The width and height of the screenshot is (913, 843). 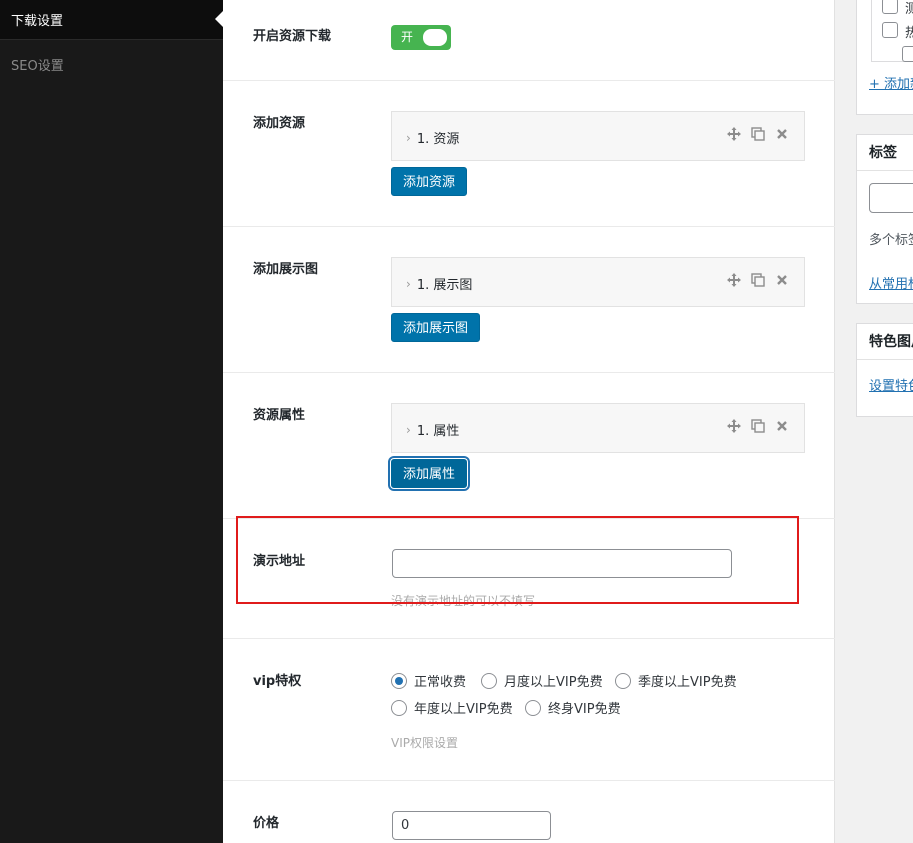 I want to click on download-toggle: 开, so click(x=421, y=37).